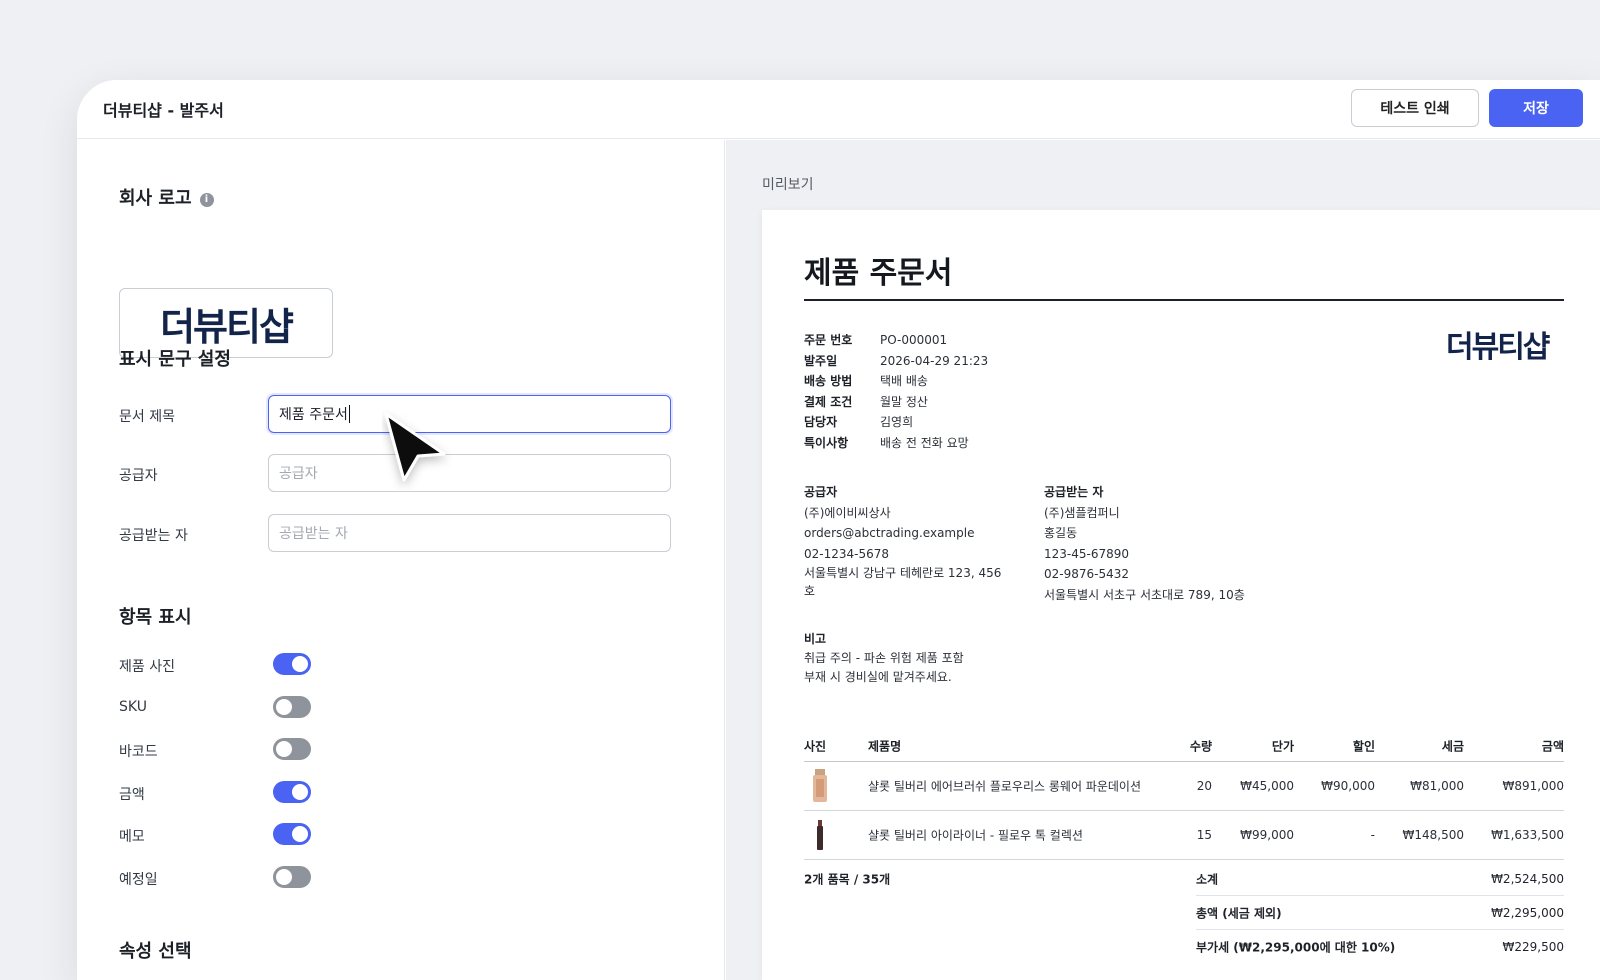 This screenshot has width=1600, height=980. Describe the element at coordinates (206, 199) in the screenshot. I see `info-icon: i` at that location.